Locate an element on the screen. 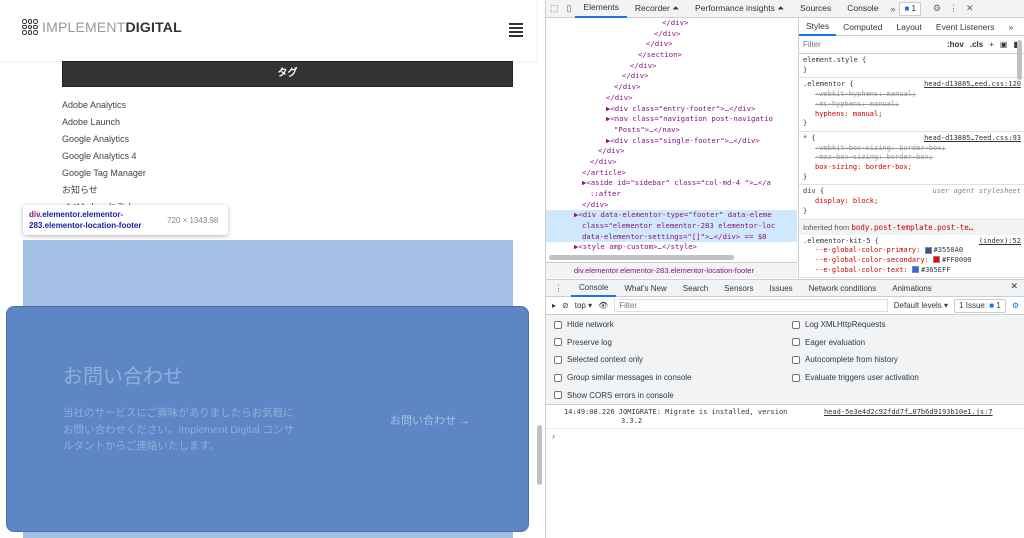 The width and height of the screenshot is (1024, 538). styles-filter-input: Filter is located at coordinates (872, 44).